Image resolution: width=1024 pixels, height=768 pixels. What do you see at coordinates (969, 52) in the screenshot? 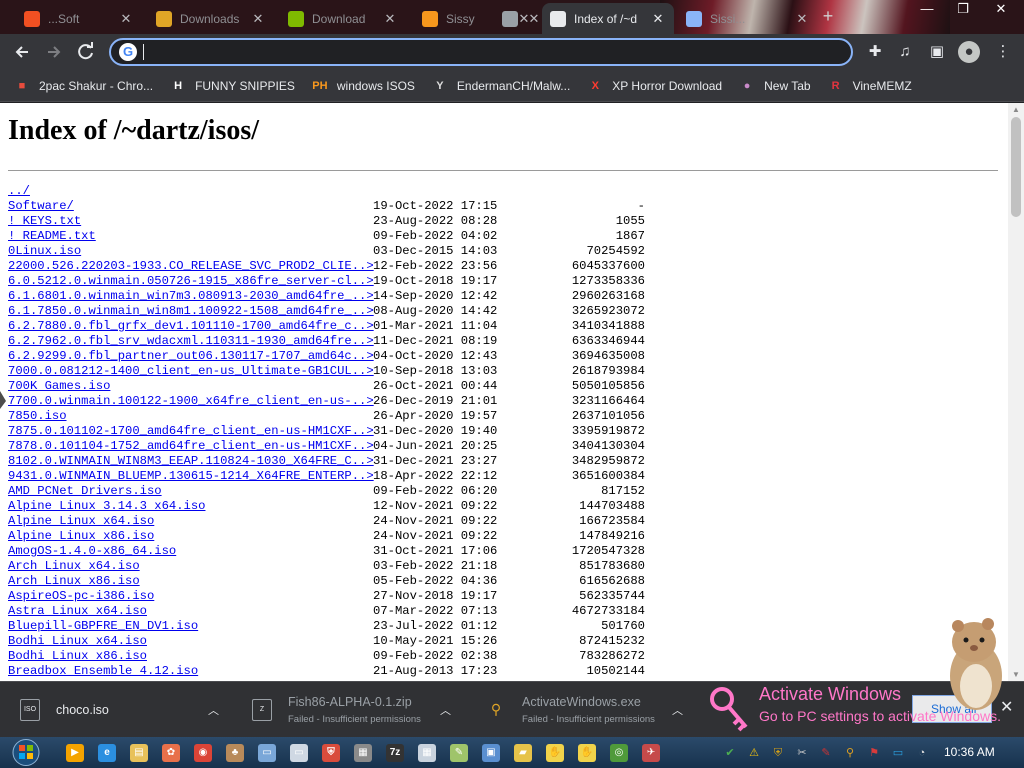
I see `profile-avatar: ●` at bounding box center [969, 52].